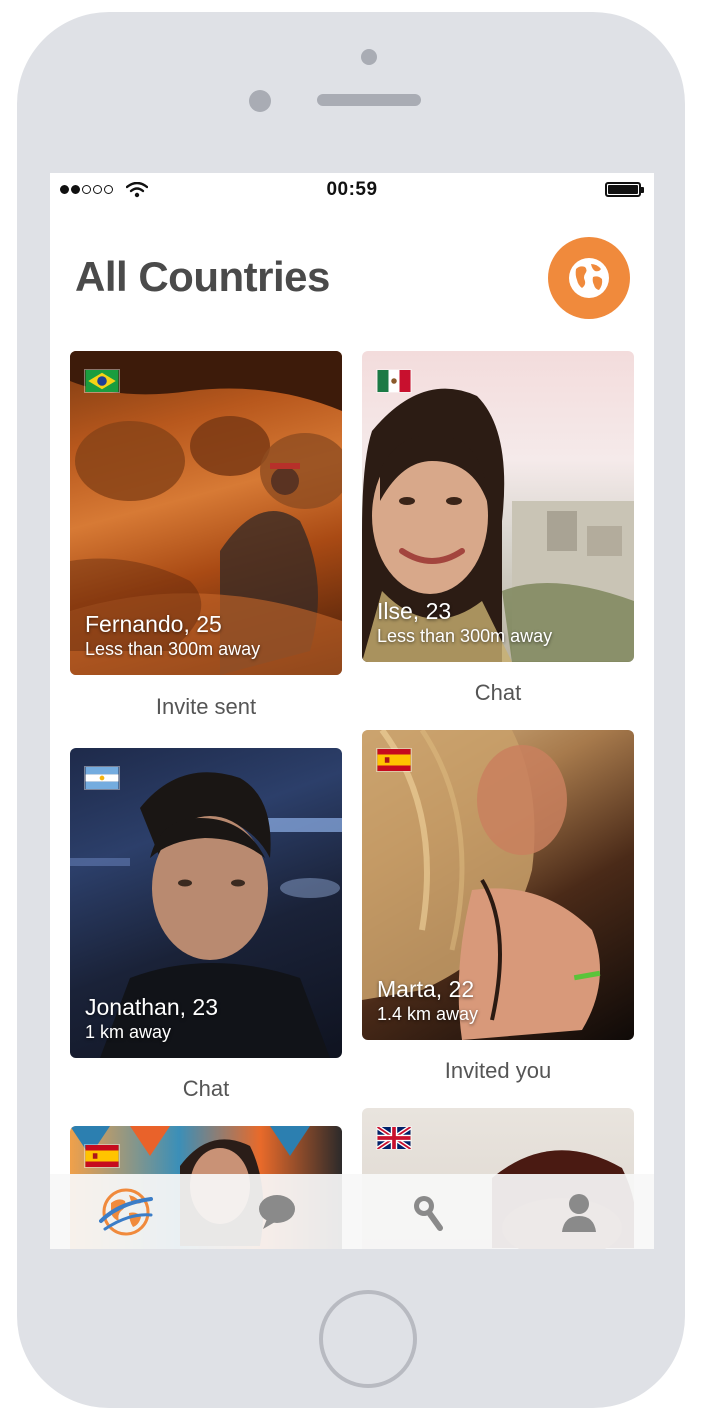  What do you see at coordinates (206, 513) in the screenshot?
I see `profile-card-fernando: Fernando, 25 Less than 300m away` at bounding box center [206, 513].